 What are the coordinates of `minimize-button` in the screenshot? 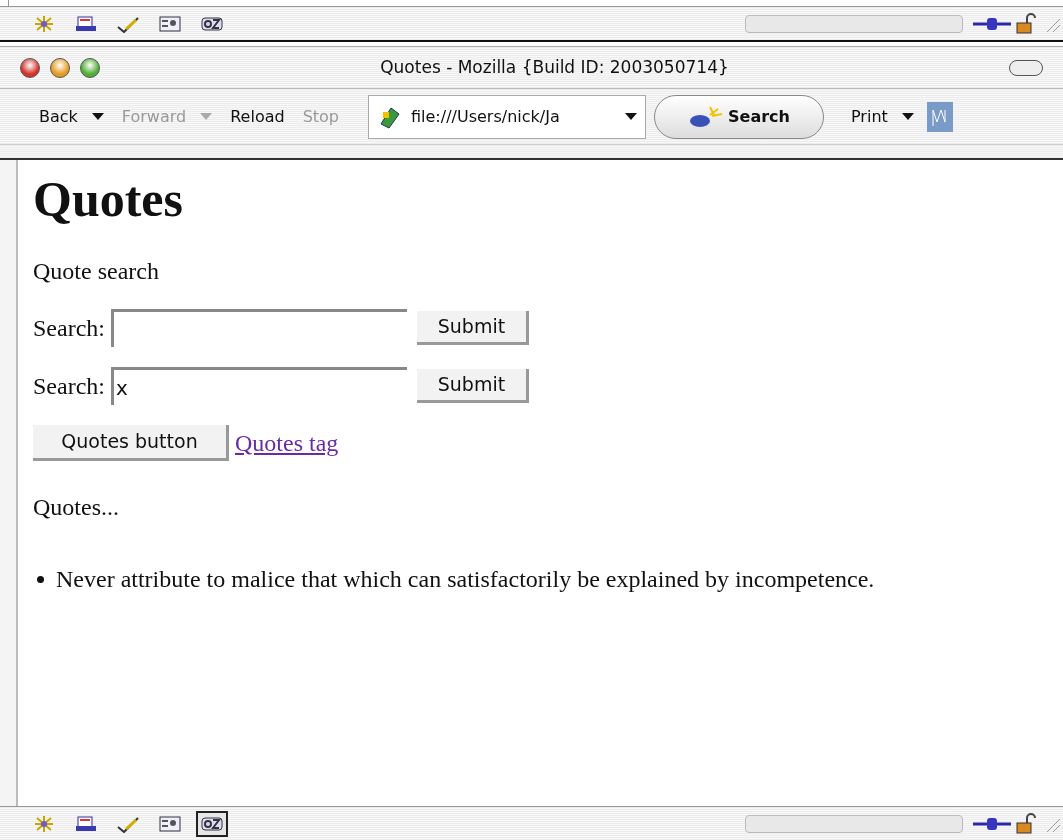 It's located at (60, 67).